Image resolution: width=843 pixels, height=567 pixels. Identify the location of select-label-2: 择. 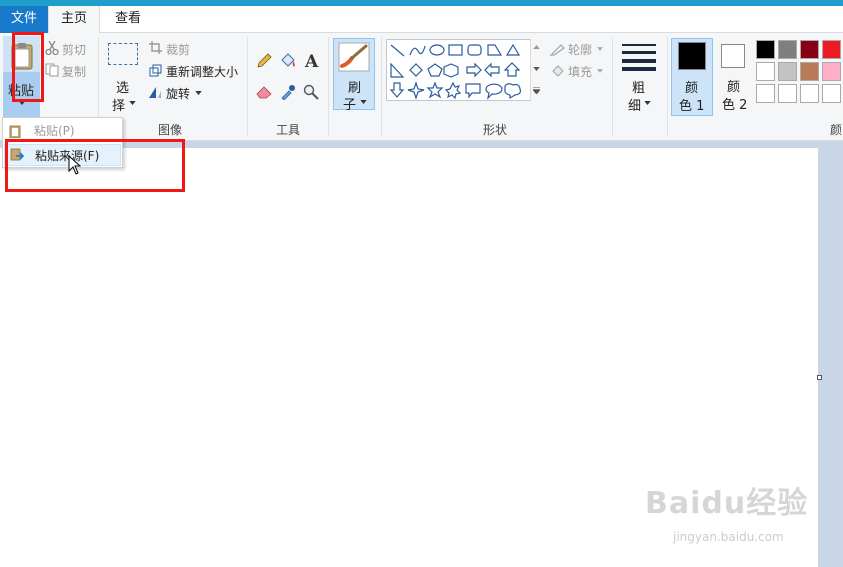
(119, 106).